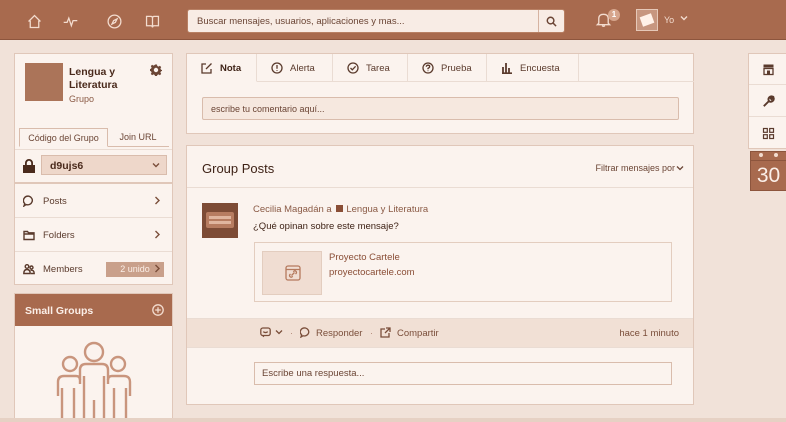 The width and height of the screenshot is (786, 422). I want to click on post-group-link: Lengua y Literatura, so click(387, 209).